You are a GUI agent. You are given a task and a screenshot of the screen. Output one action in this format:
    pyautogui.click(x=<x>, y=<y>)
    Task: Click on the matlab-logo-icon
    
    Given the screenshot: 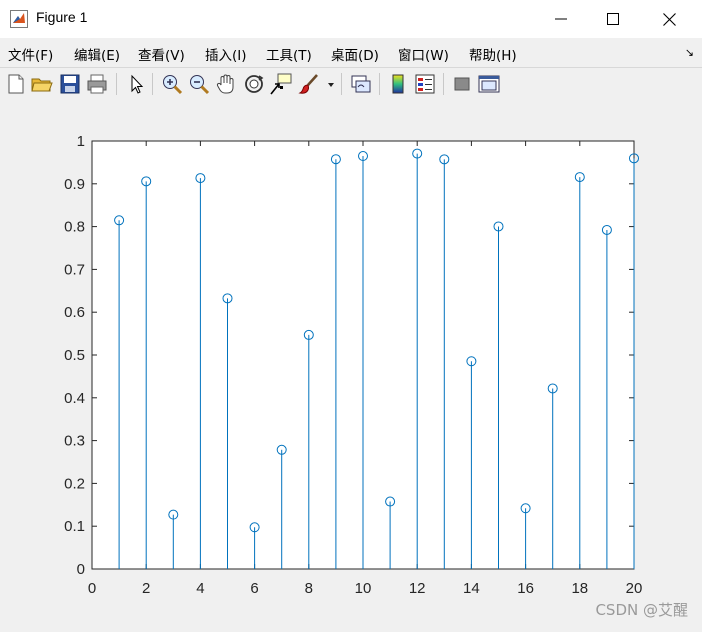 What is the action you would take?
    pyautogui.click(x=19, y=19)
    